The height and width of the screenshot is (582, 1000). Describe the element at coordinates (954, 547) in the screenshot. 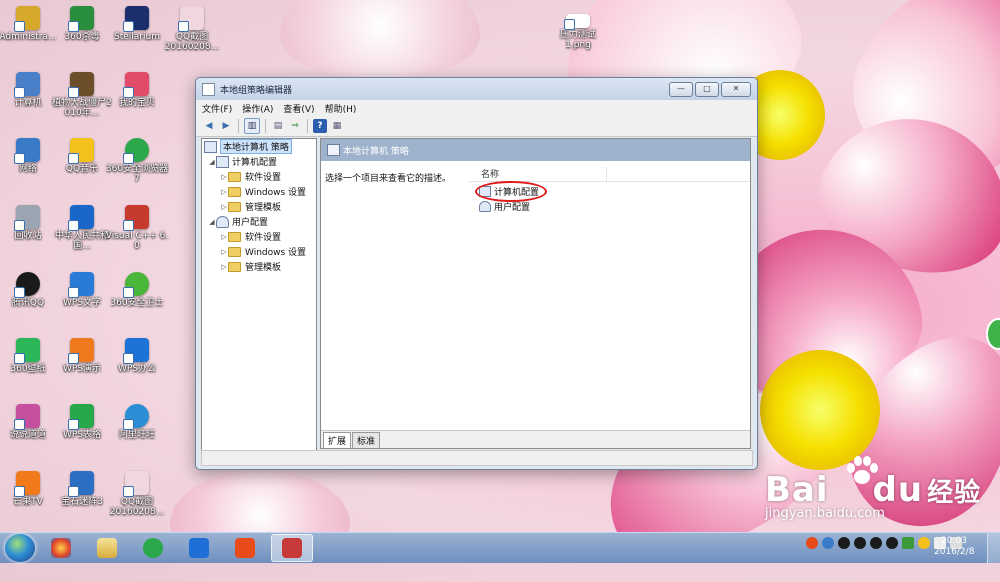

I see `system-clock: 20:03 2016/2/8` at that location.